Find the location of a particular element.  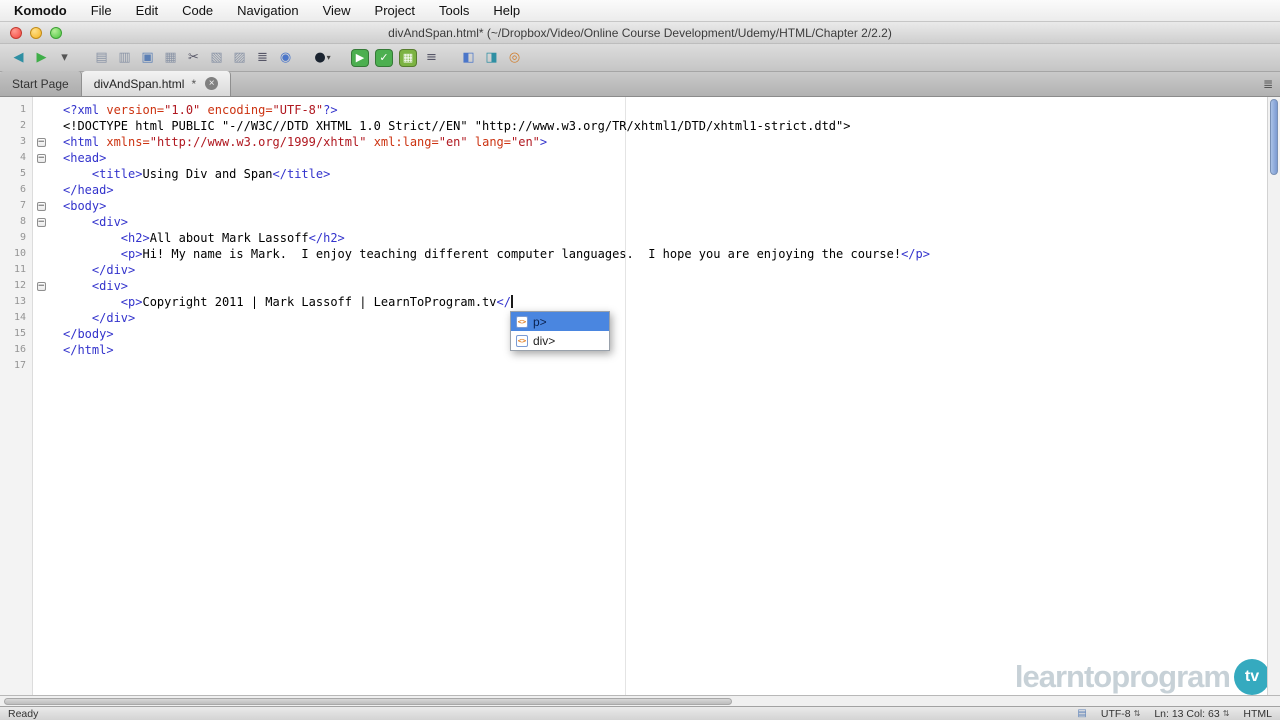

cut-button: ✂ is located at coordinates (193, 57).